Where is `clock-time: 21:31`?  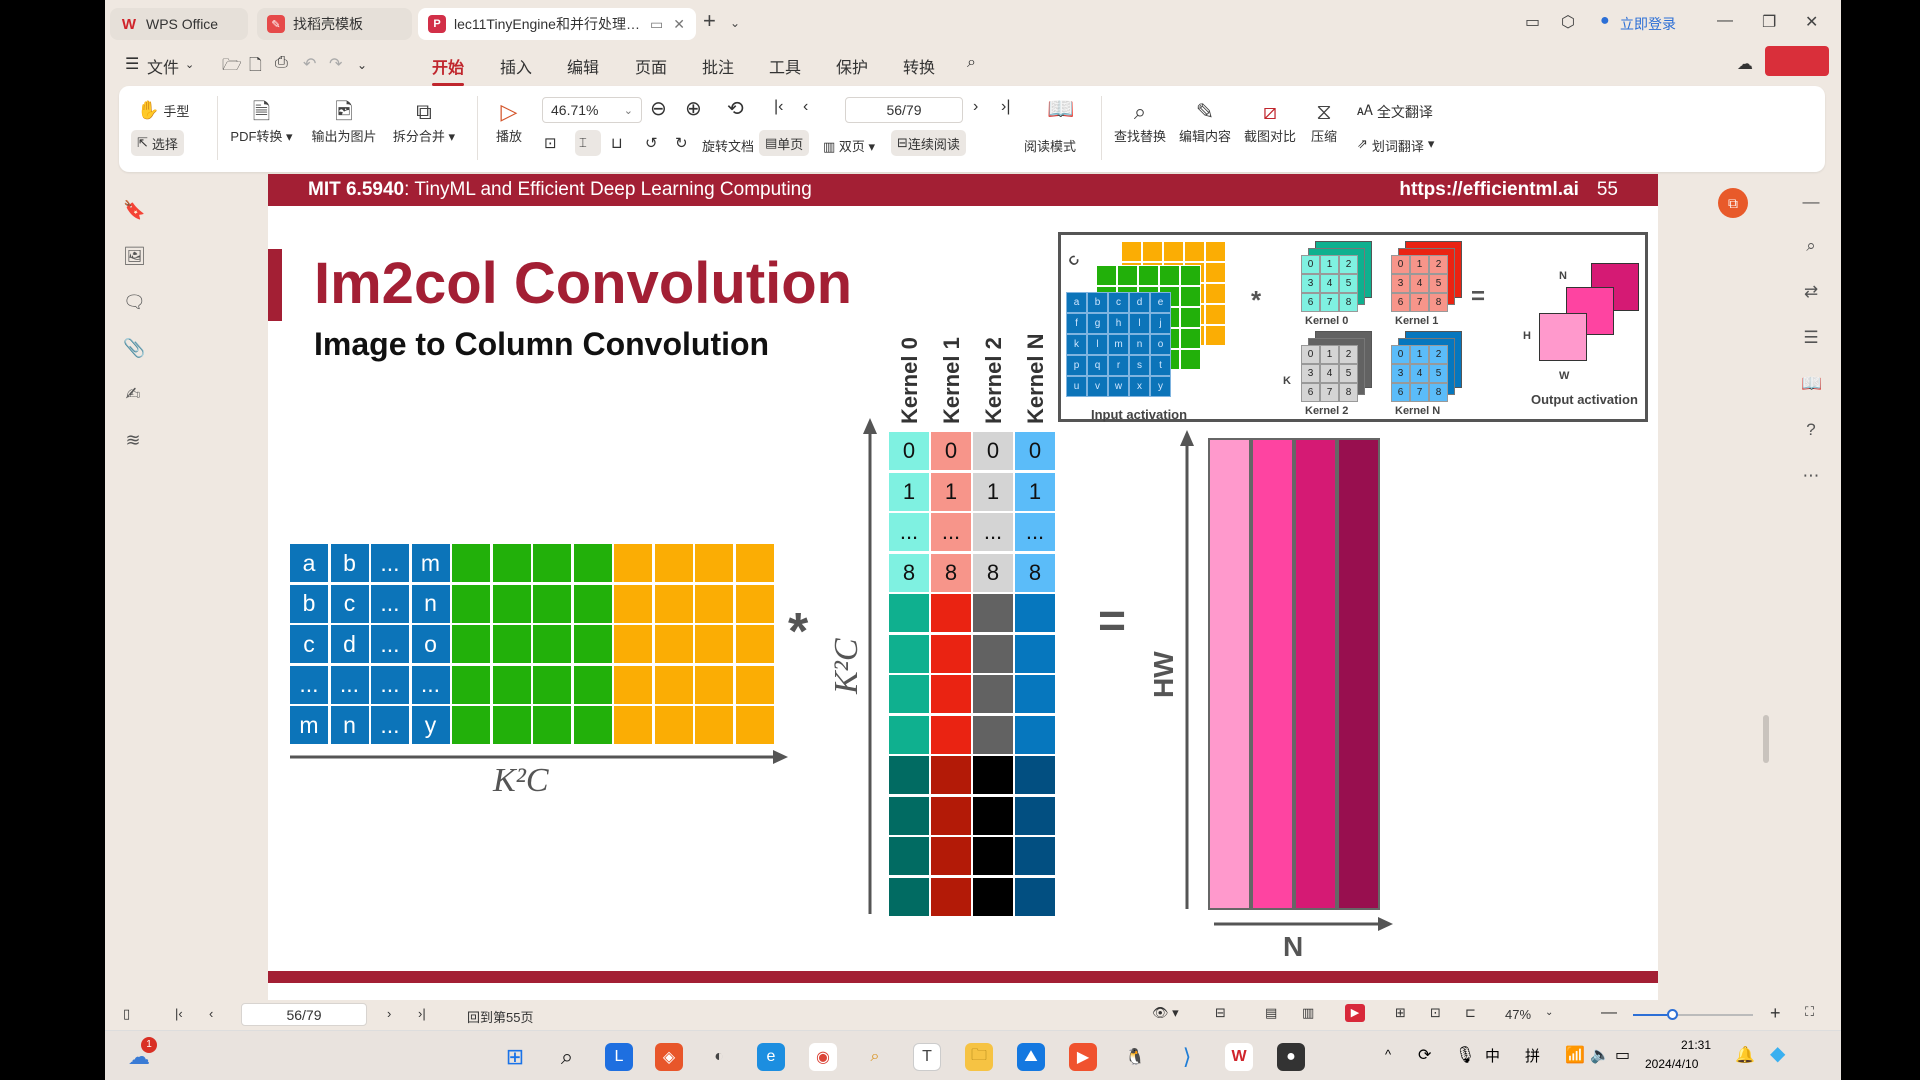 clock-time: 21:31 is located at coordinates (1686, 1045).